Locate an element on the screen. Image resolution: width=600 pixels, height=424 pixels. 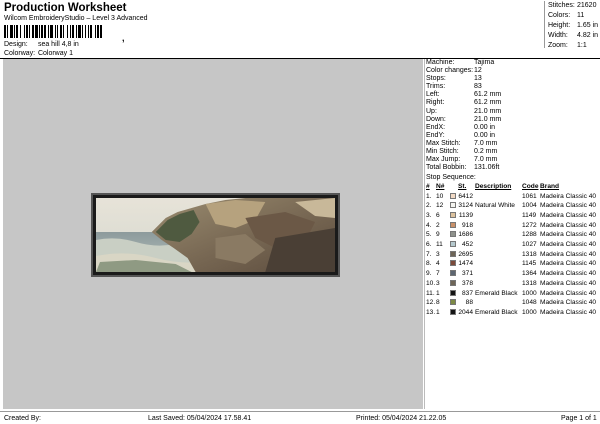
stop-description: Natural White is located at coordinates (495, 206).